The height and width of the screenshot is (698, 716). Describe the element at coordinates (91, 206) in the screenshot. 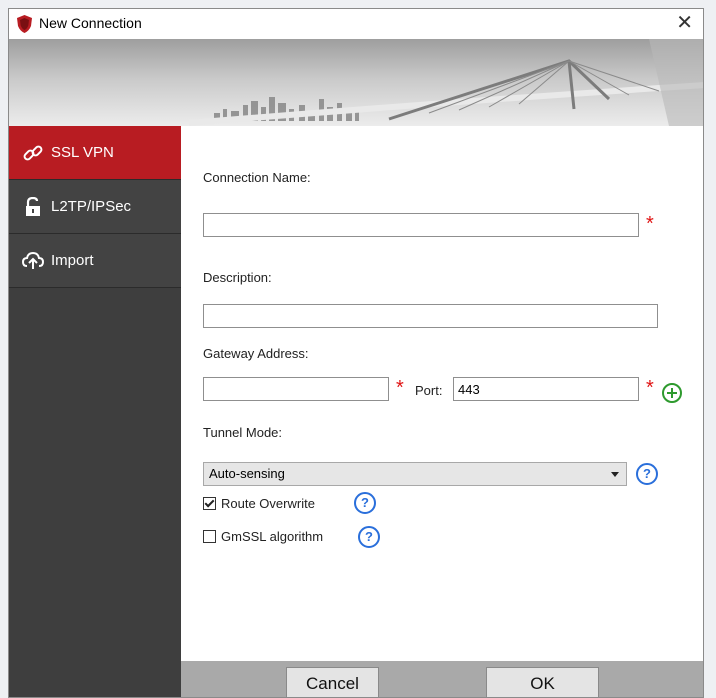

I see `sidebar-item-label: L2TP/IPSec` at that location.